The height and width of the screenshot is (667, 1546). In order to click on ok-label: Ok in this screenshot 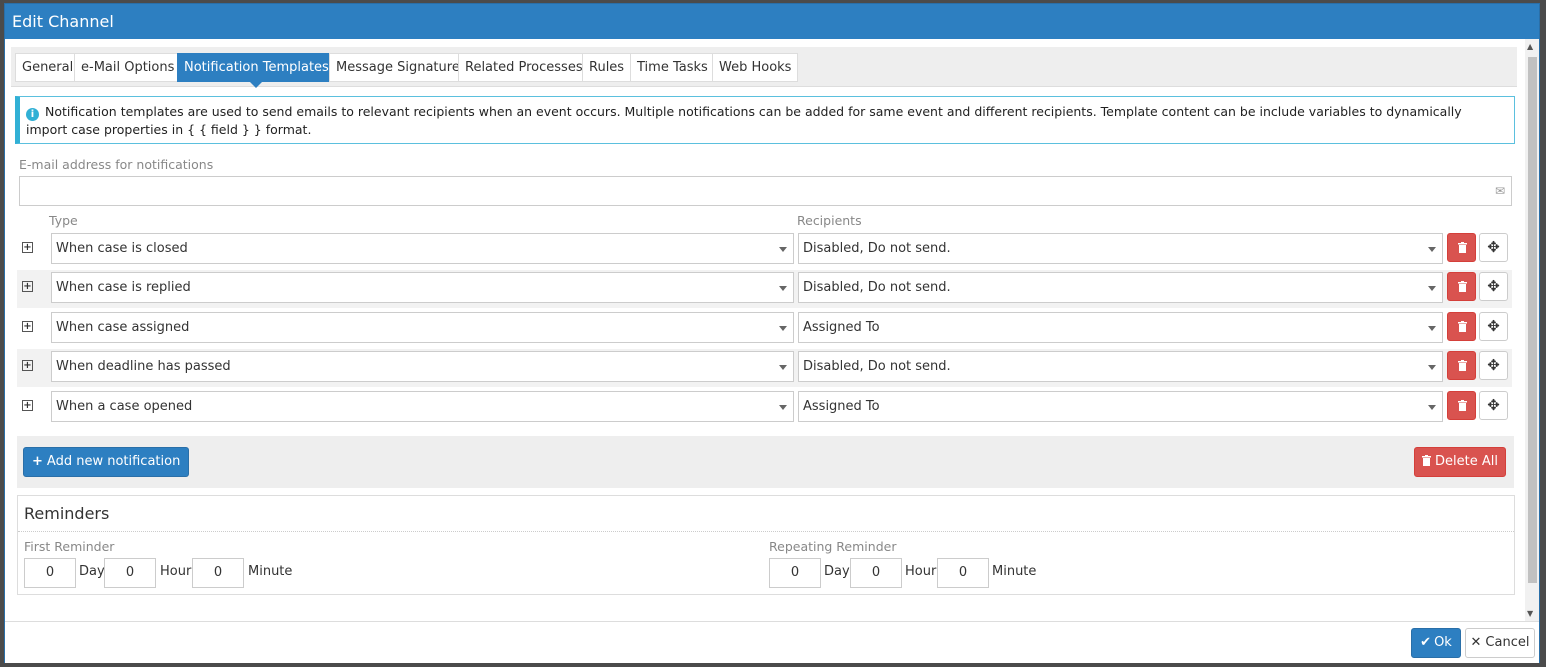, I will do `click(1443, 642)`.